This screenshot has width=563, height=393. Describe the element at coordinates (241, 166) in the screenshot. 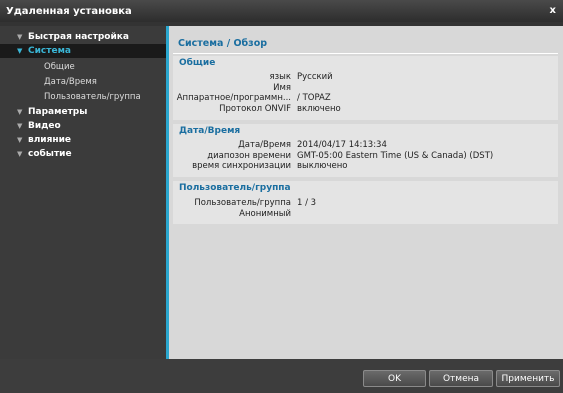

I see `row-label: время синхронизации` at that location.